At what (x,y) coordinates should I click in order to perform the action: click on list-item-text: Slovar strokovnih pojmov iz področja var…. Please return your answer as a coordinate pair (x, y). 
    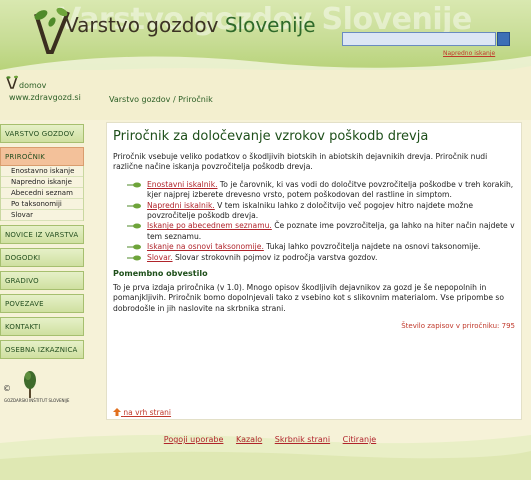
    Looking at the image, I should click on (275, 257).